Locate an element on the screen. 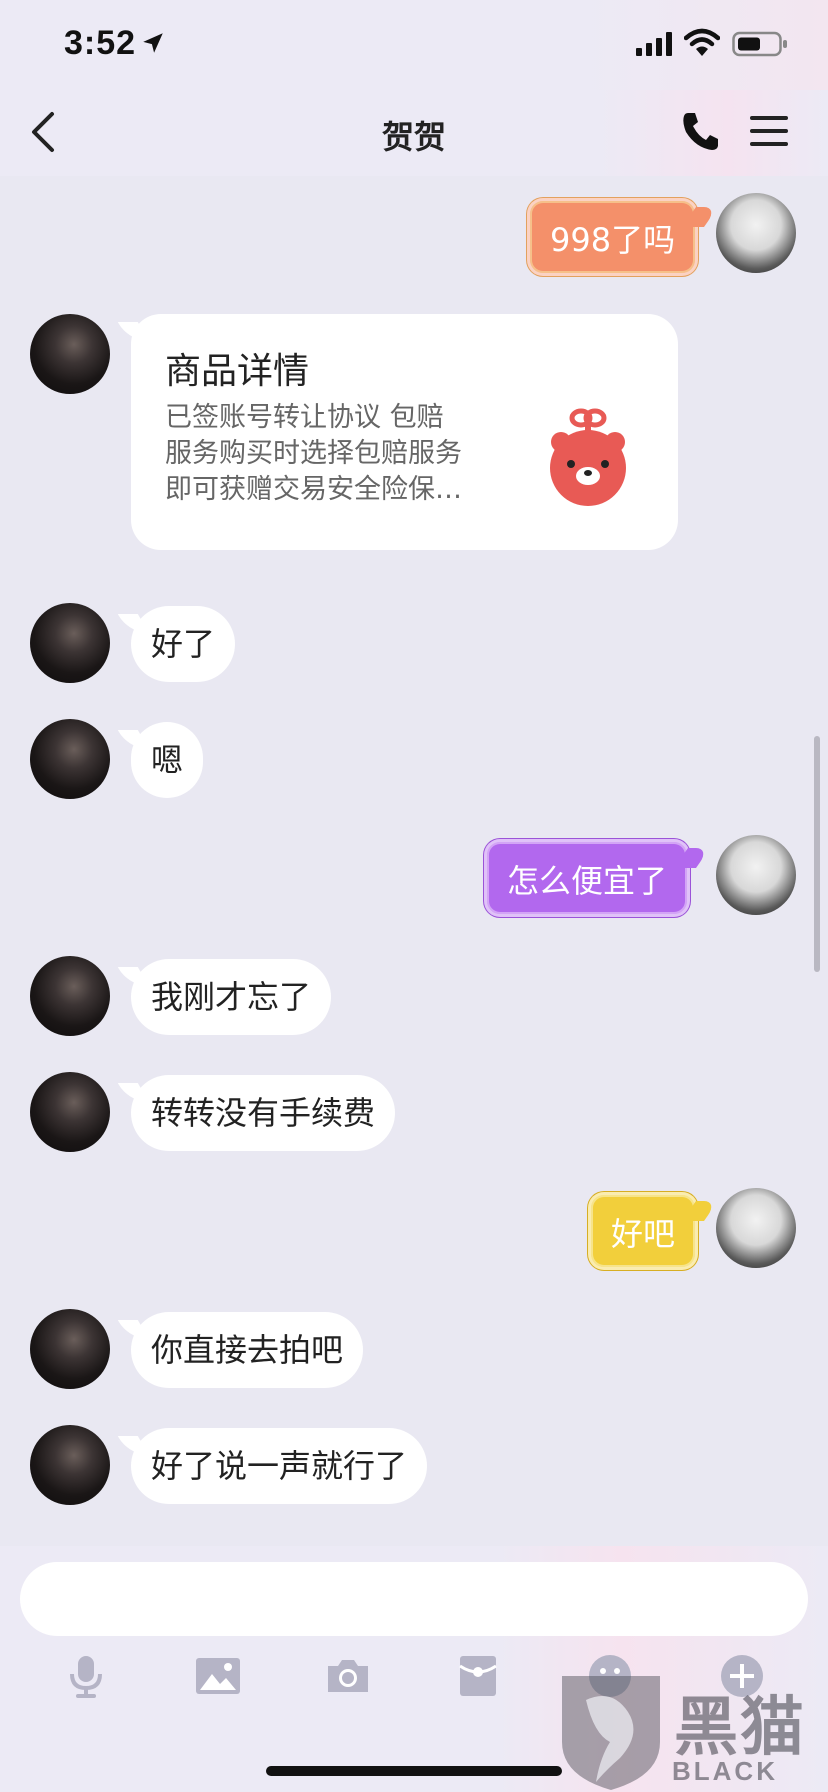 This screenshot has height=1792, width=828. outgoing-message-bubble: 998了吗 is located at coordinates (613, 237).